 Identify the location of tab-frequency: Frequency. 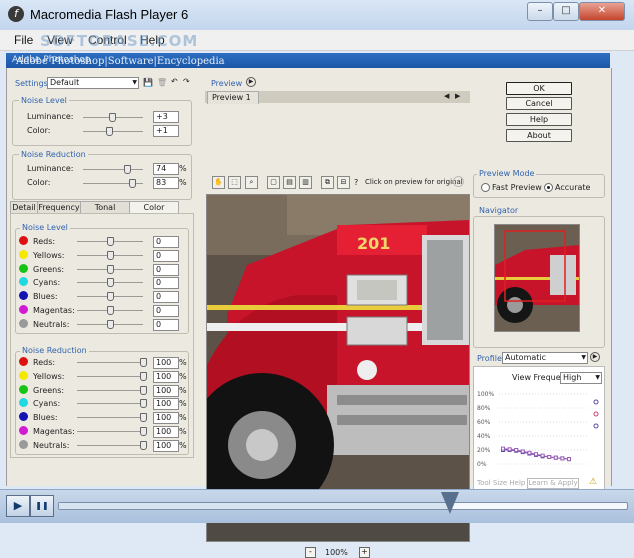
(59, 207).